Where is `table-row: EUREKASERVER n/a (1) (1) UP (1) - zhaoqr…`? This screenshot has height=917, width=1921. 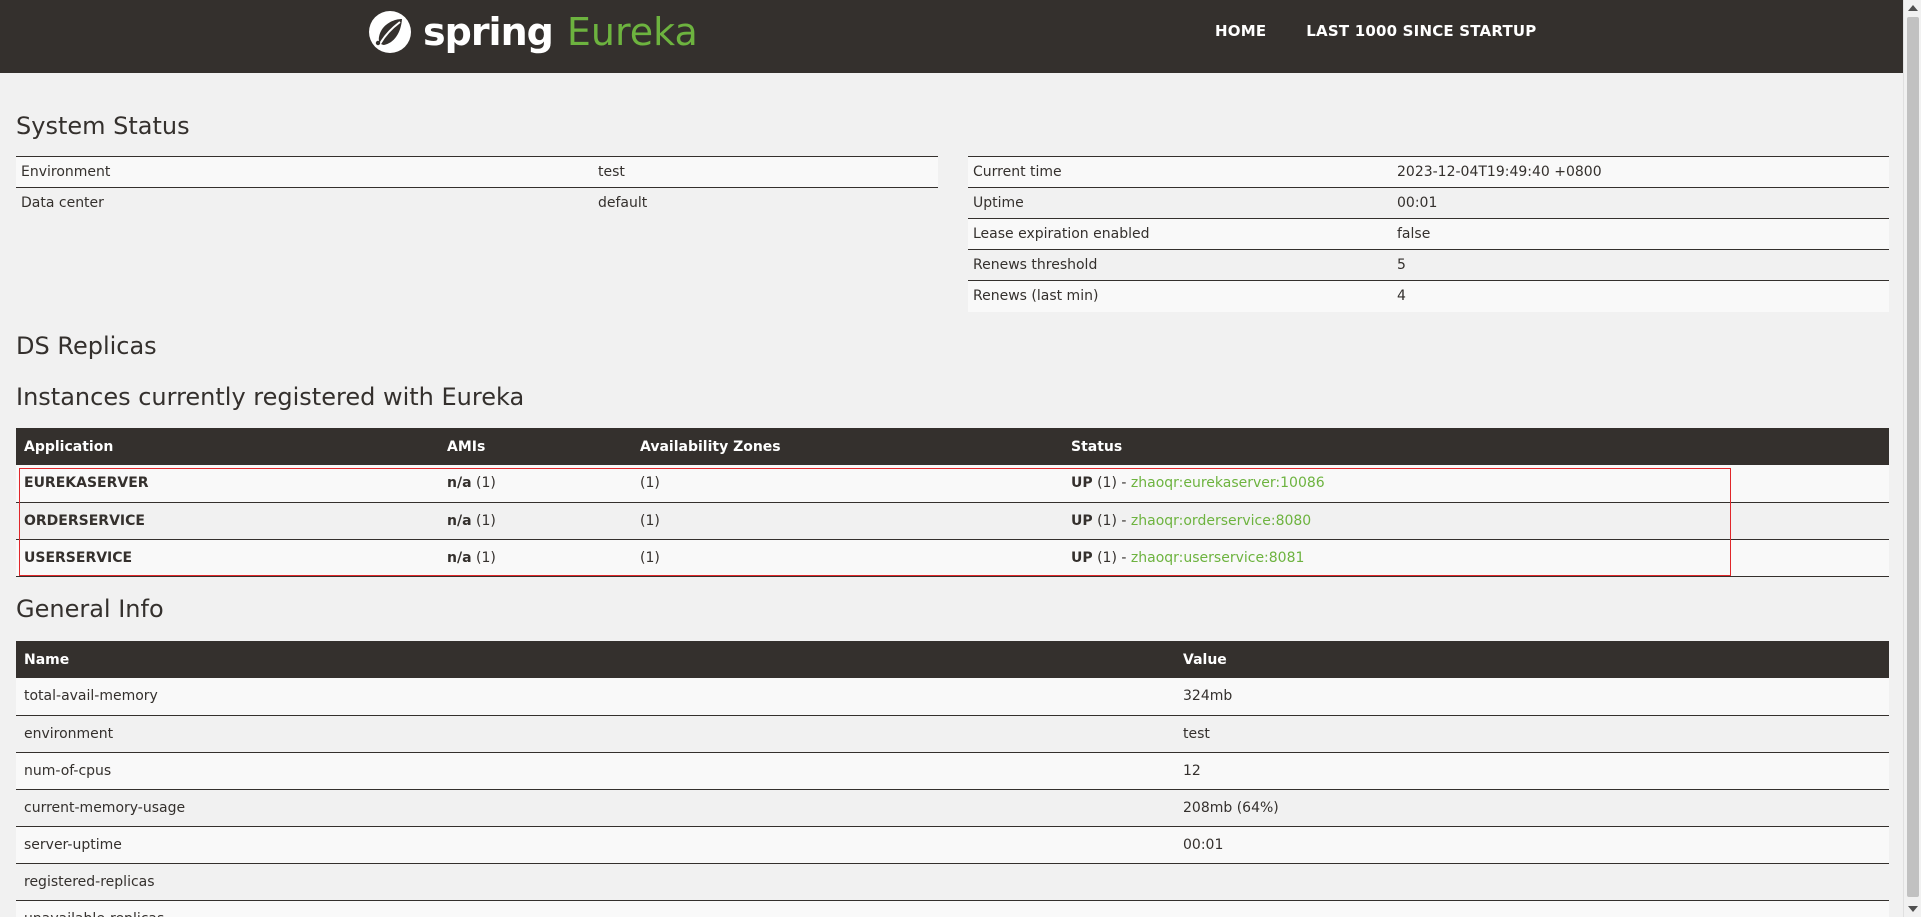
table-row: EUREKASERVER n/a (1) (1) UP (1) - zhaoqr… is located at coordinates (952, 484).